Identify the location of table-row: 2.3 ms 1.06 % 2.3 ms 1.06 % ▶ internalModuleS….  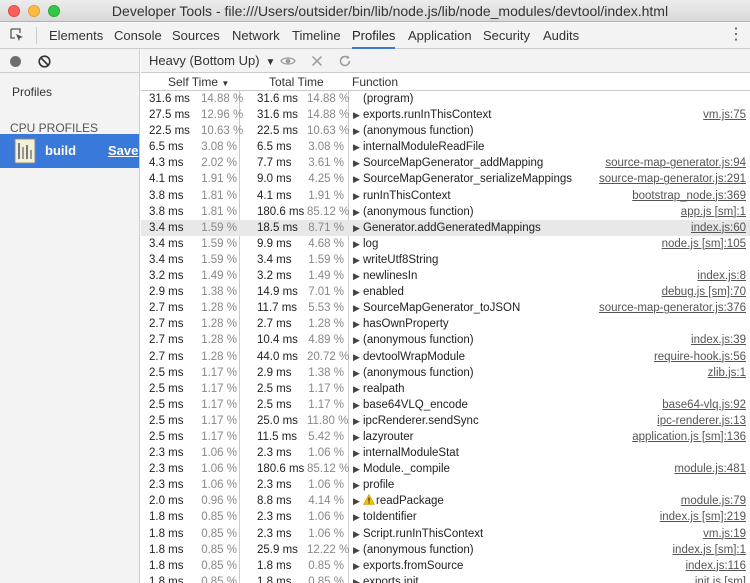
(445, 453).